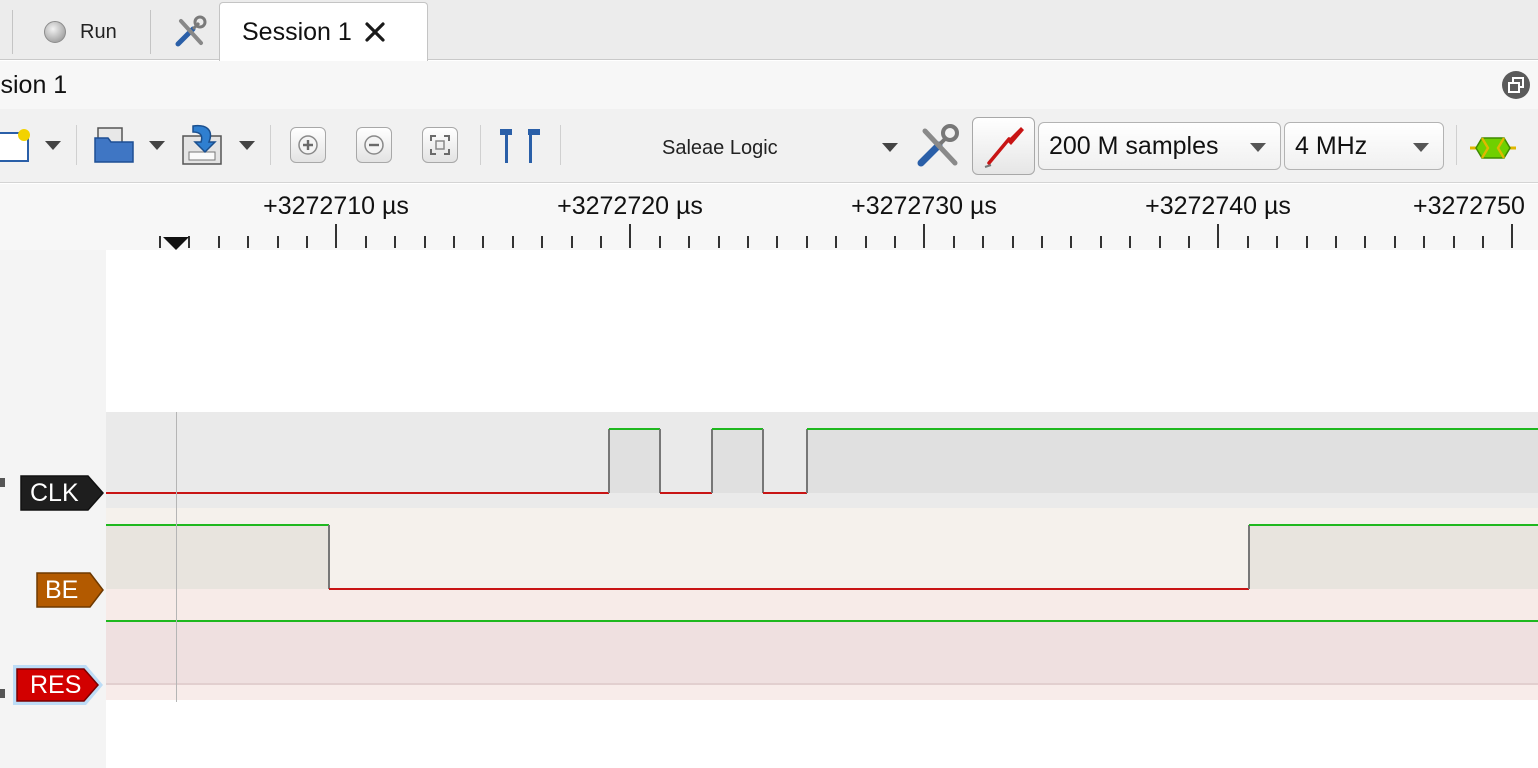 The width and height of the screenshot is (1538, 768). Describe the element at coordinates (70, 590) in the screenshot. I see `channel-label-be: BE` at that location.